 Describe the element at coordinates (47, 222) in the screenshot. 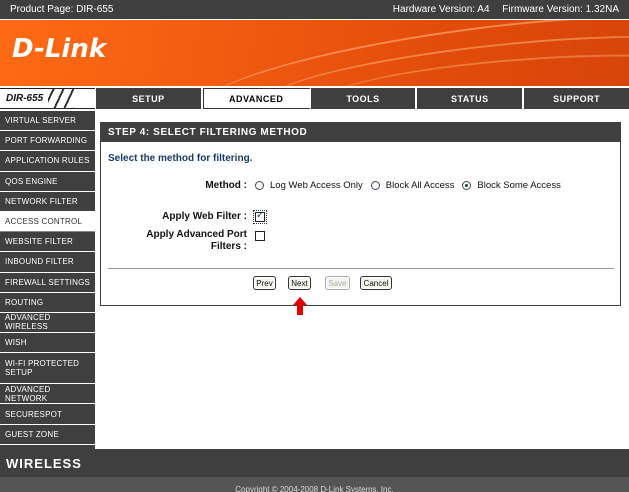

I see `sidebar-item-access-control: ACCESS CONTROL` at that location.